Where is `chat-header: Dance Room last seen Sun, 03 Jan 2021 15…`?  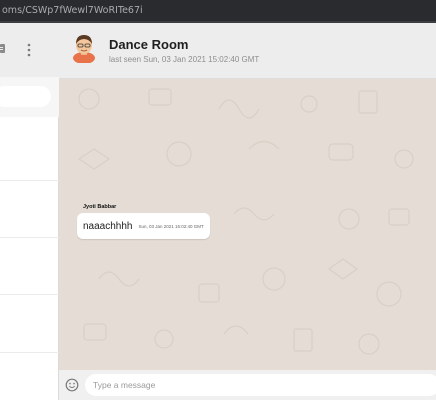
chat-header: Dance Room last seen Sun, 03 Jan 2021 15… is located at coordinates (247, 51).